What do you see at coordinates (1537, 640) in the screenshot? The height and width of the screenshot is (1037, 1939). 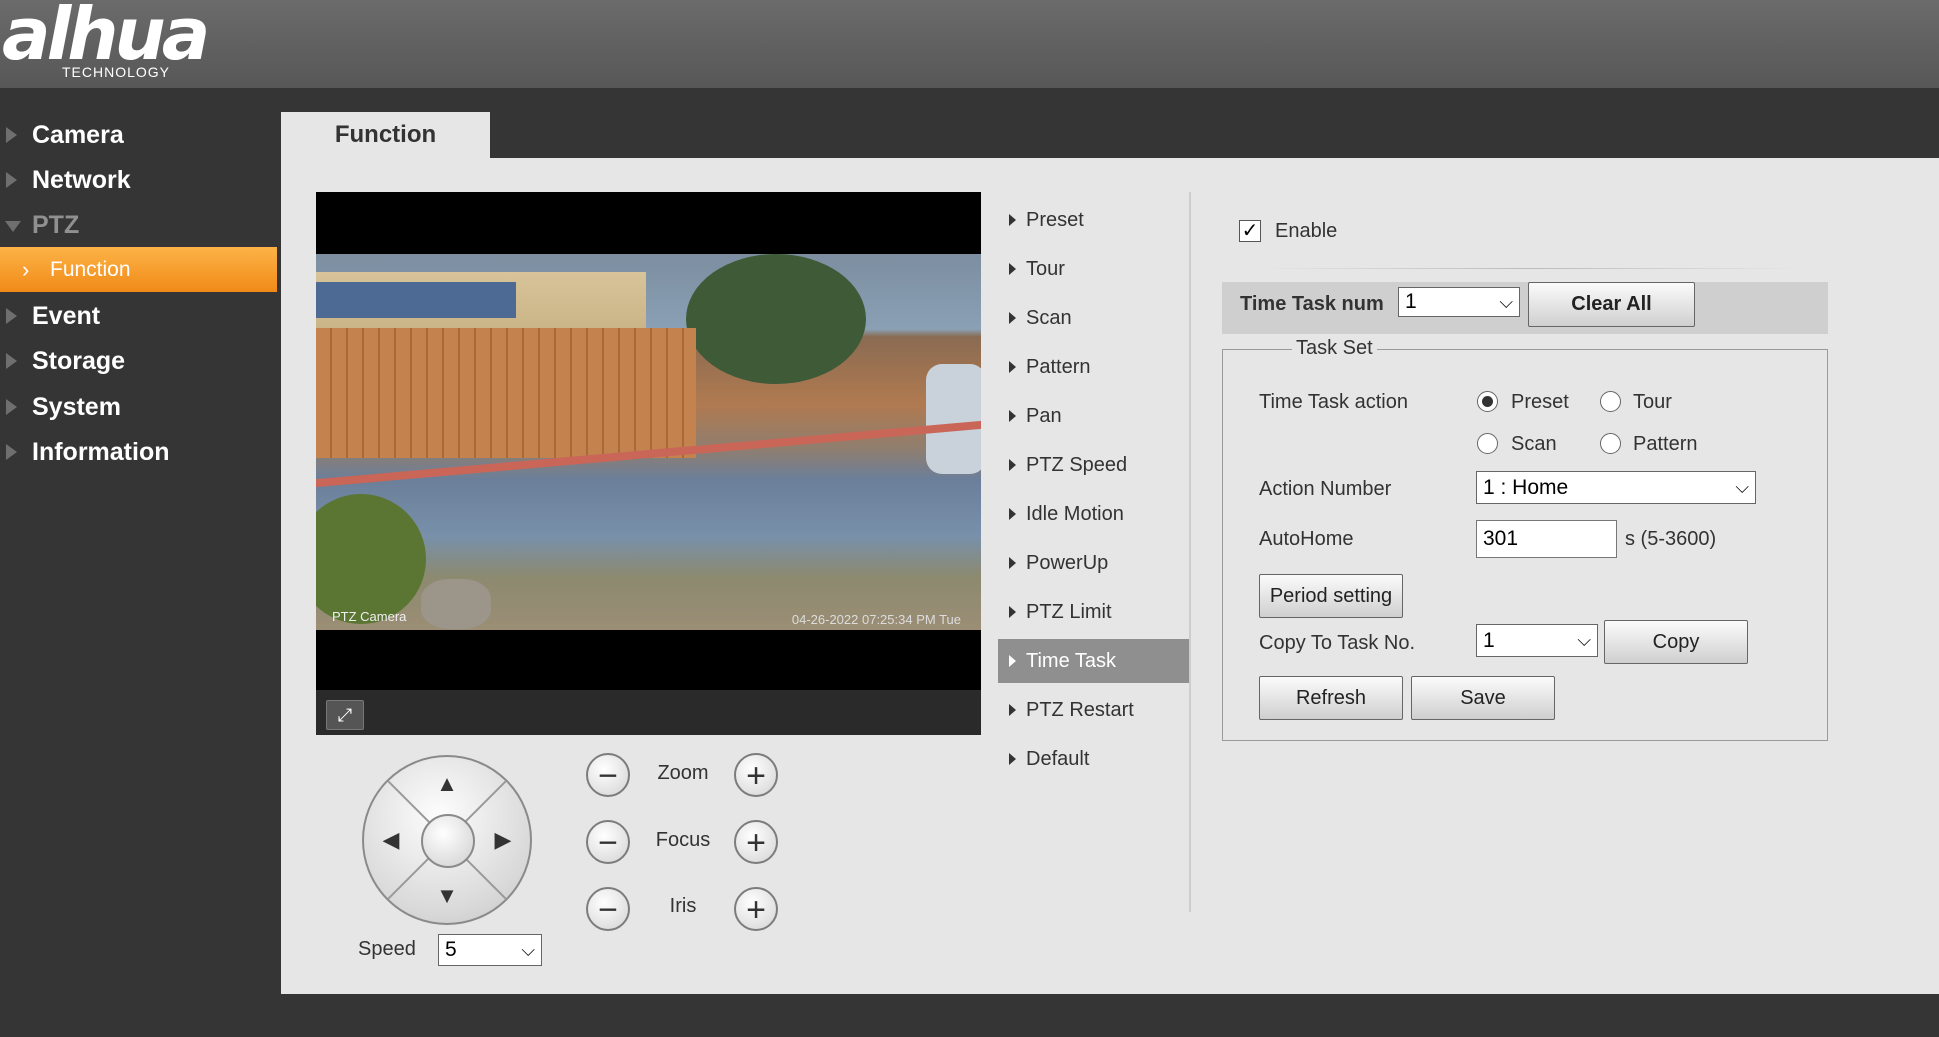 I see `copy-to-task-select: 1 ⌵` at bounding box center [1537, 640].